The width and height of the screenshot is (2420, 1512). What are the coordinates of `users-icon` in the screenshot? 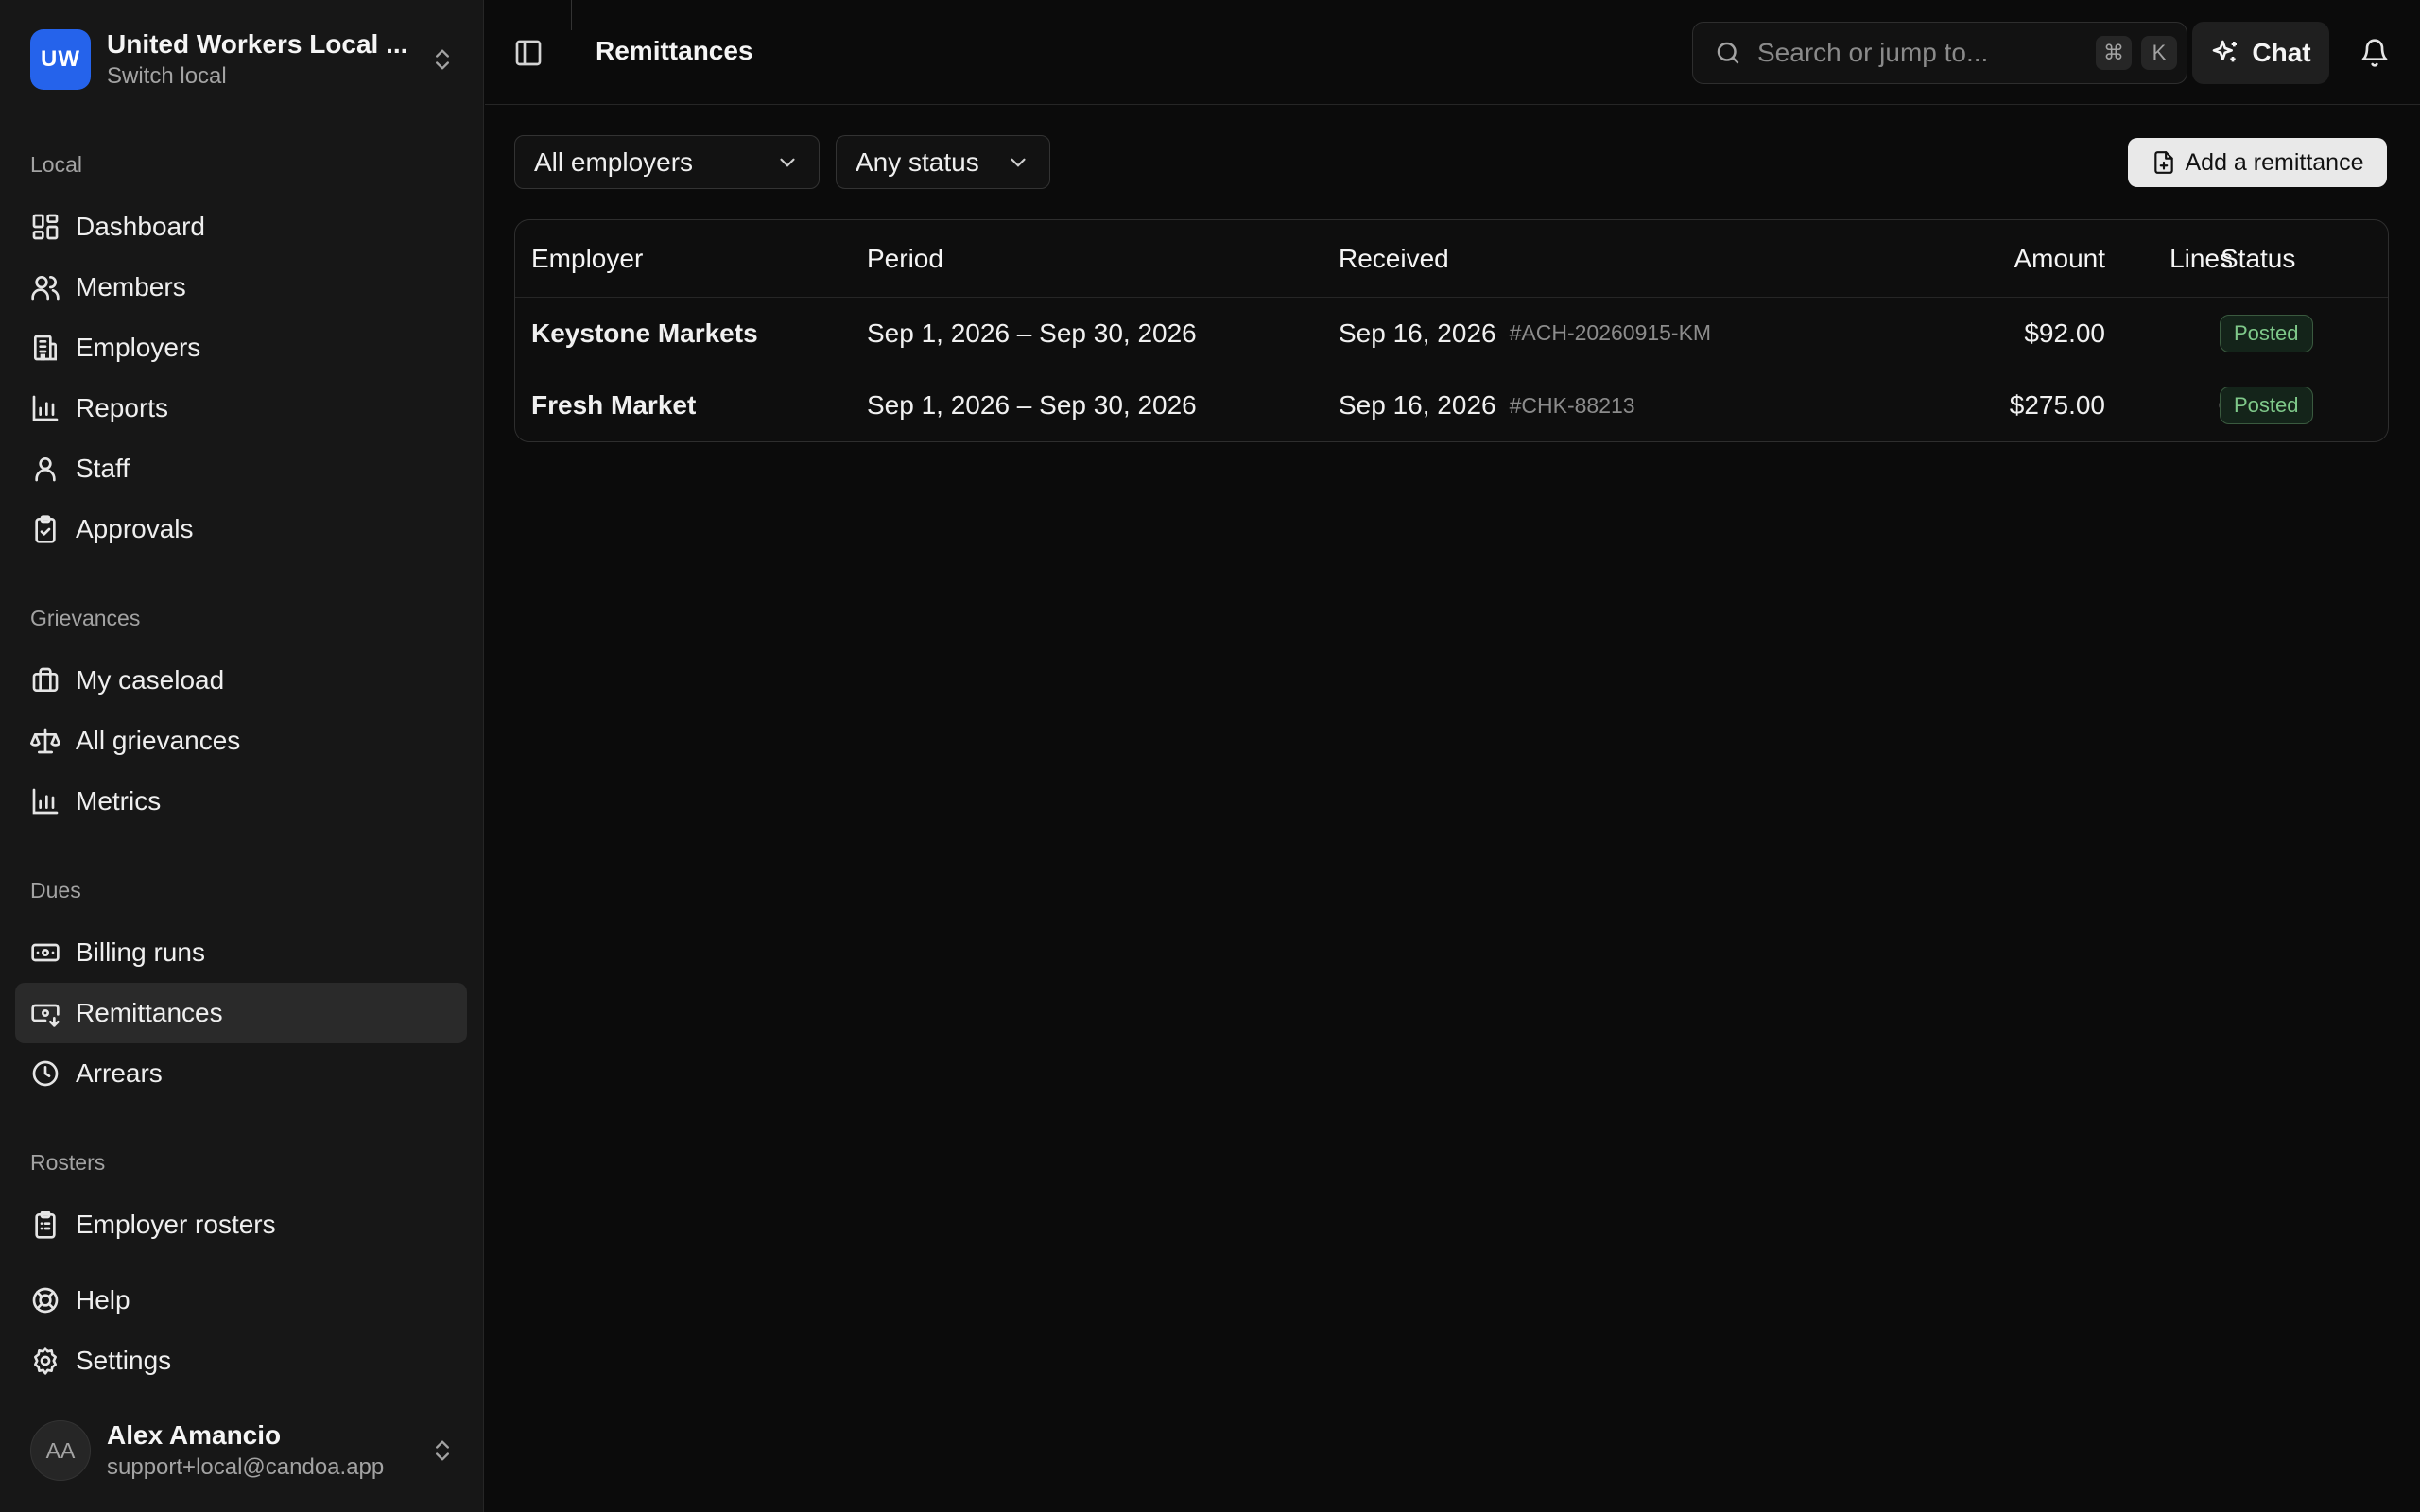 It's located at (45, 288).